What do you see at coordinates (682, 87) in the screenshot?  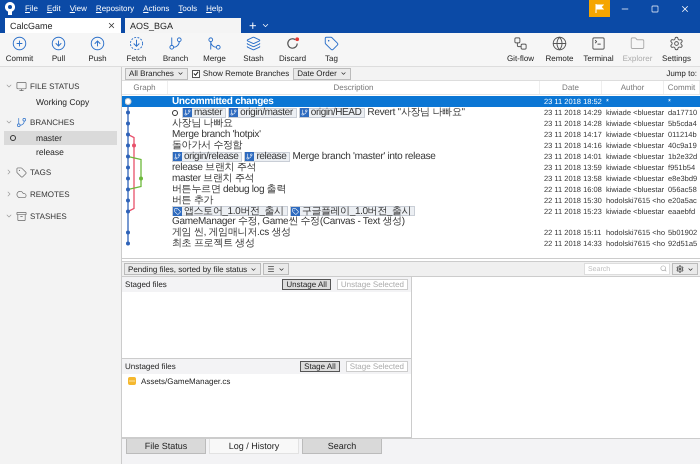 I see `column-header: Commit` at bounding box center [682, 87].